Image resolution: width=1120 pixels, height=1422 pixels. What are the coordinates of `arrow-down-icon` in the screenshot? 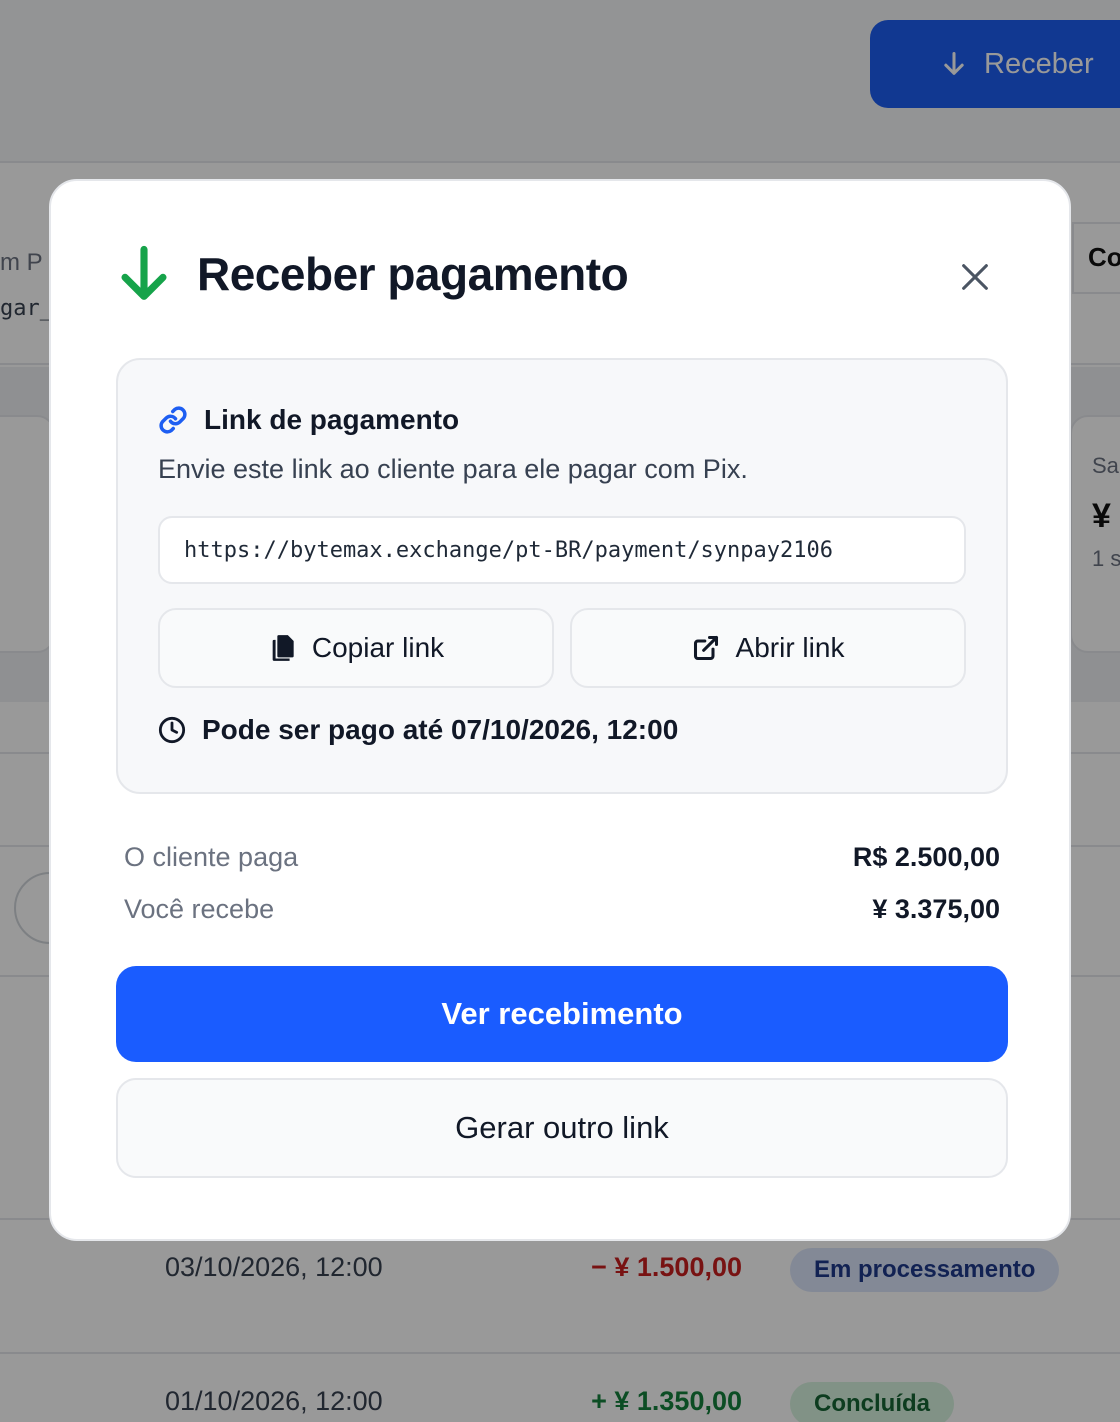 It's located at (144, 272).